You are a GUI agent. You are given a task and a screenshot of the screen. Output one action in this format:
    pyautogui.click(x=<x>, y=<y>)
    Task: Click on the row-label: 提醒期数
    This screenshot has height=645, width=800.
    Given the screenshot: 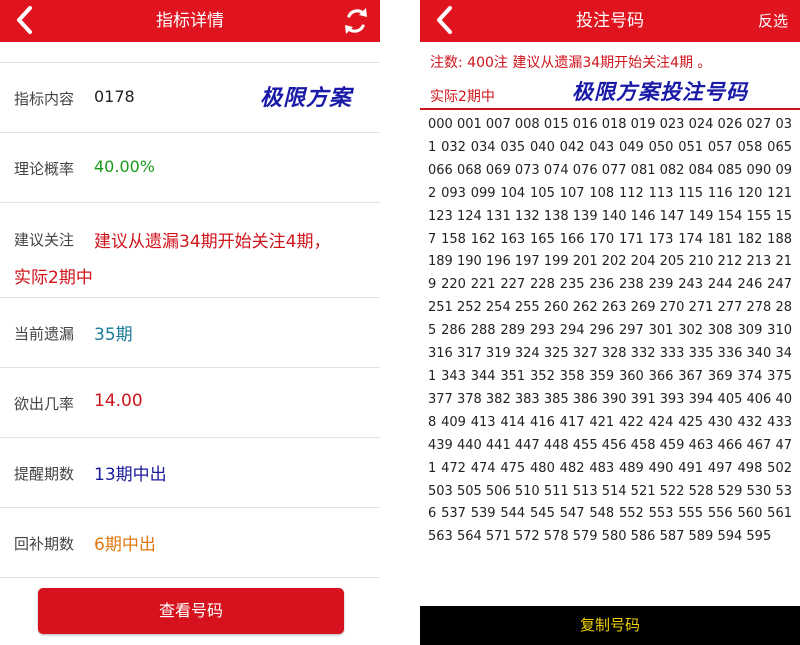 What is the action you would take?
    pyautogui.click(x=44, y=474)
    